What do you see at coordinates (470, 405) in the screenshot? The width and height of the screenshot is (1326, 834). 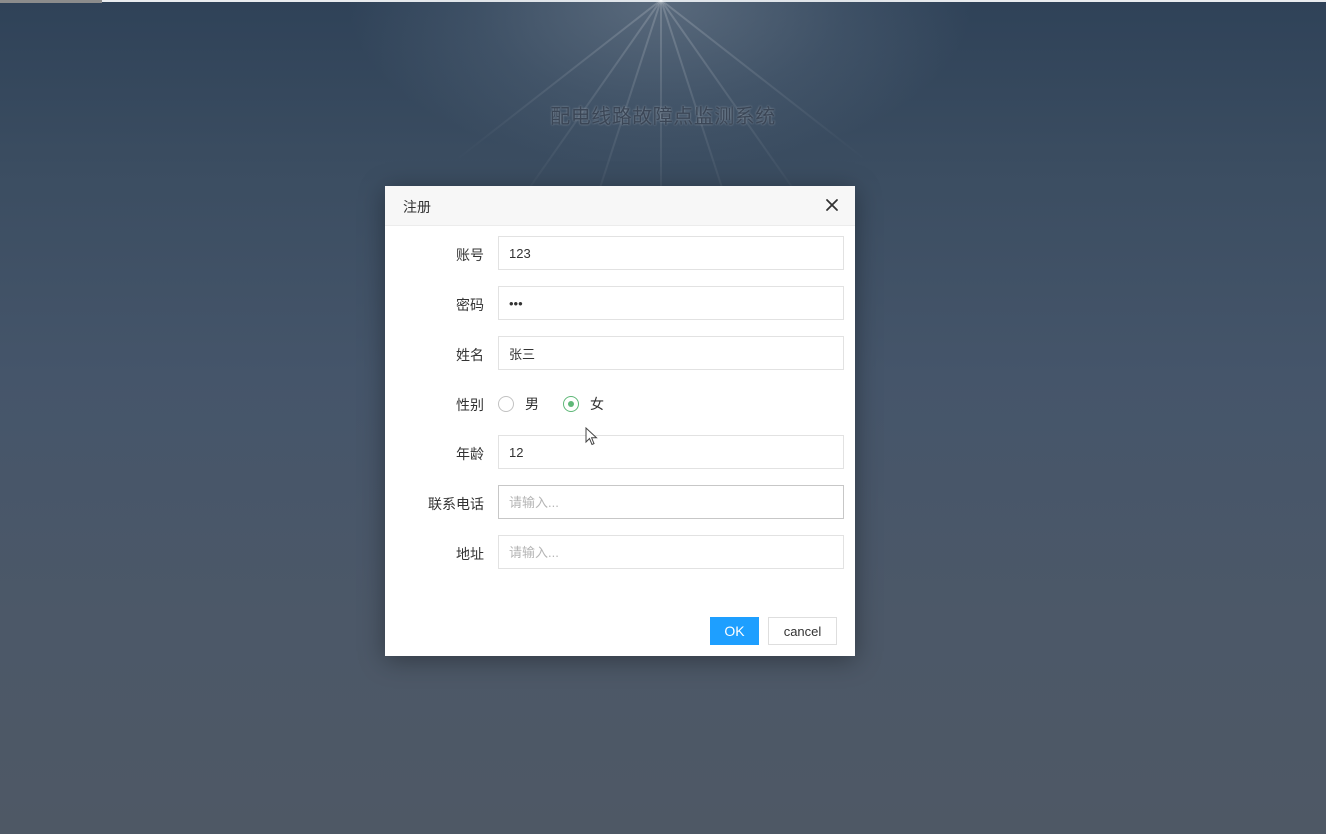 I see `gender-label: 性别` at bounding box center [470, 405].